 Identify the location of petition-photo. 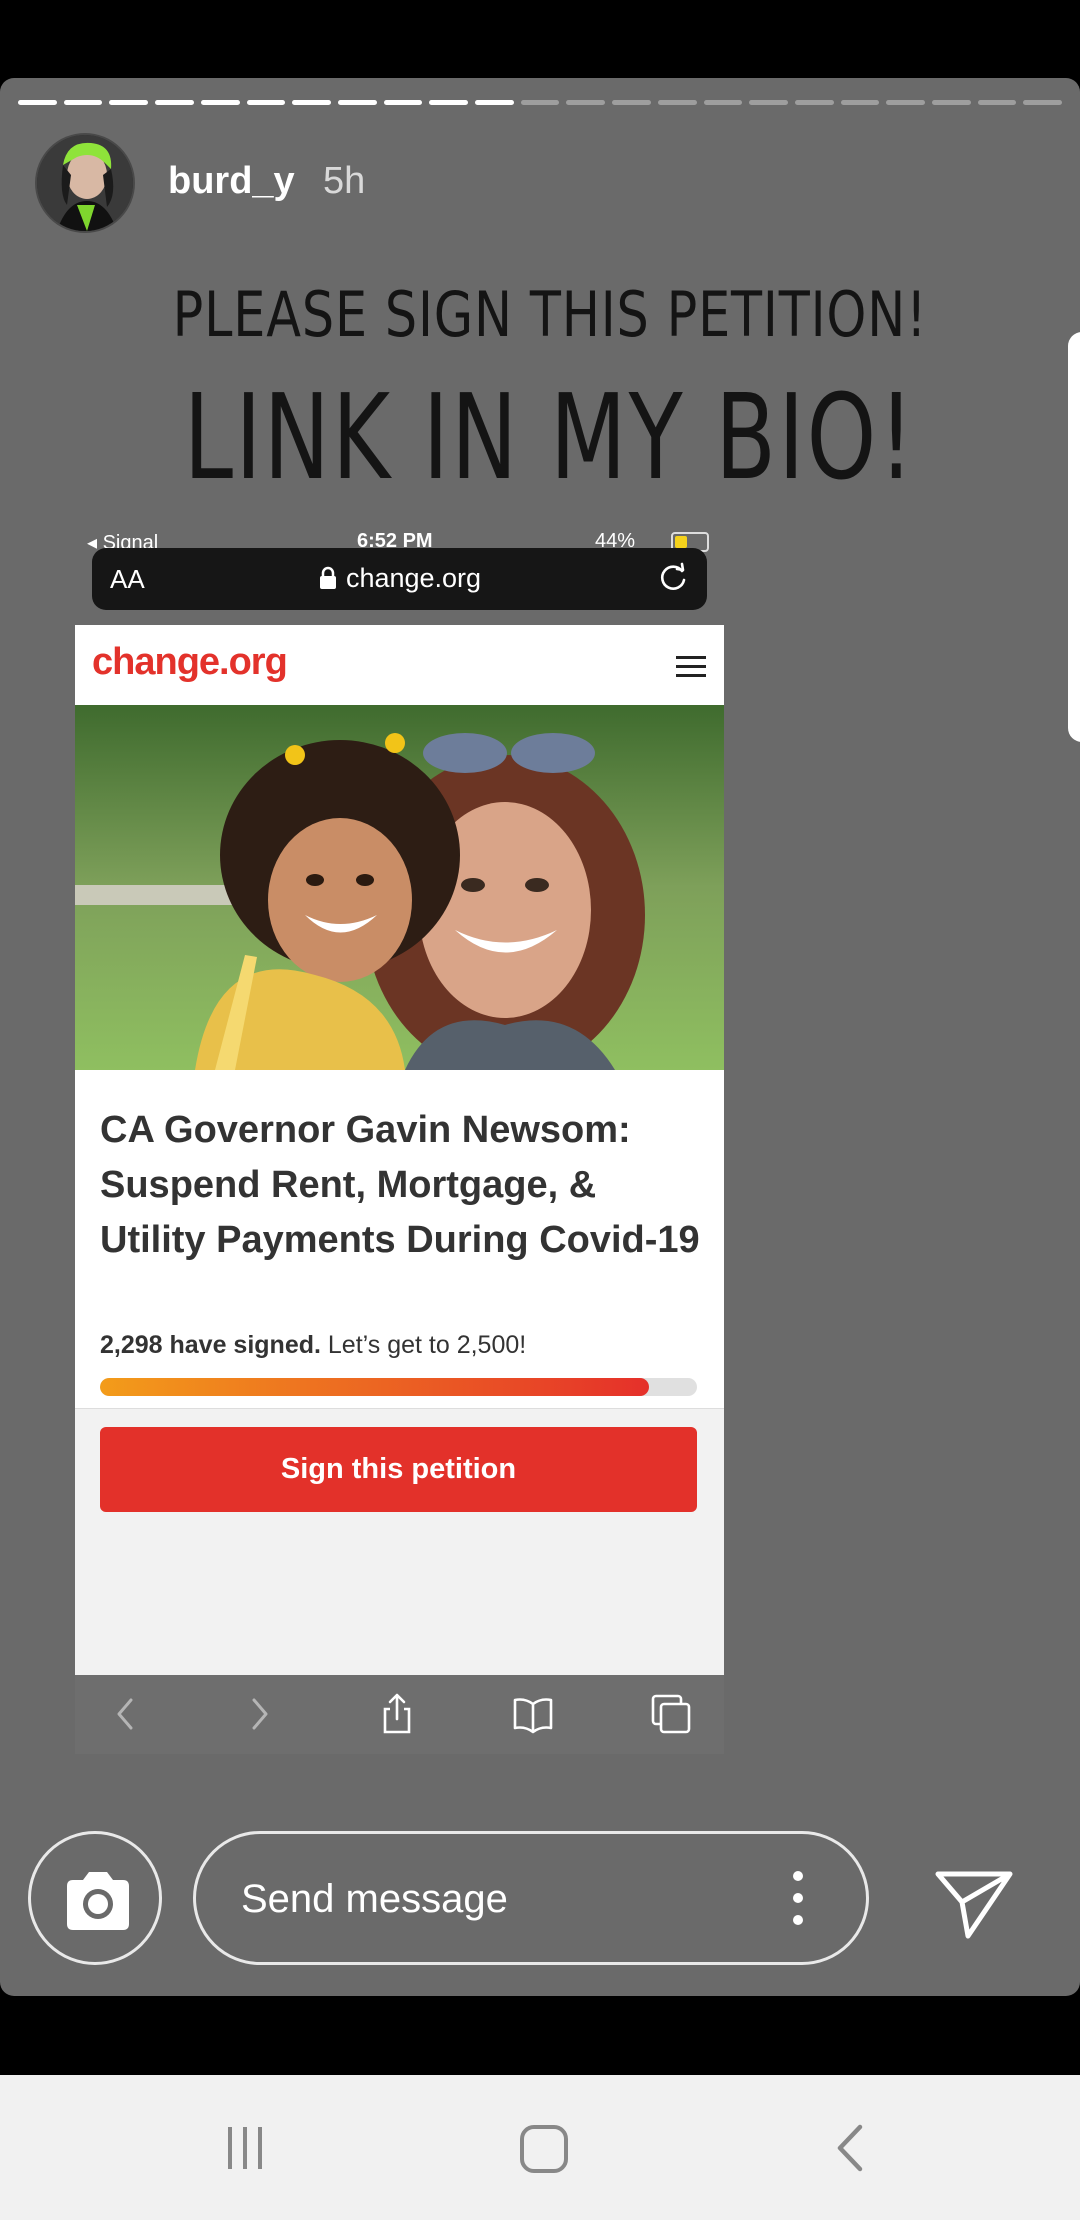
(399, 887).